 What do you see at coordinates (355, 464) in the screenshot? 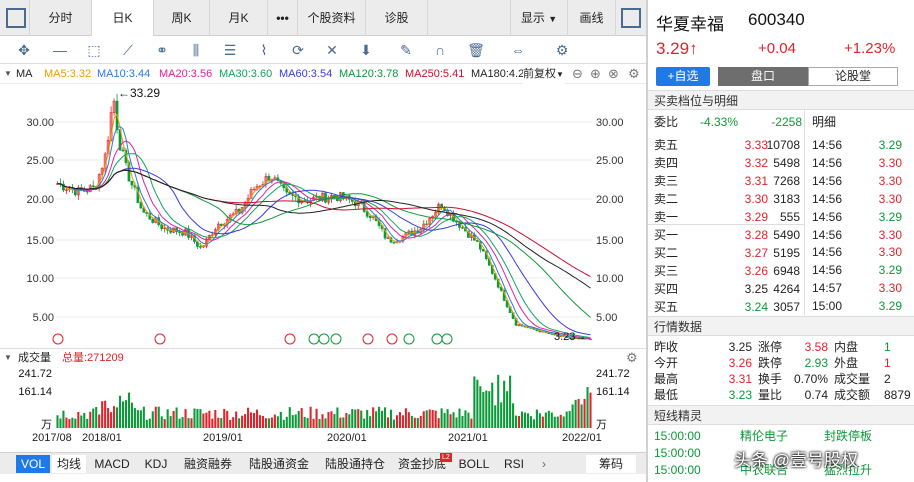
I see `tab-hk-holding: 陆股通持仓` at bounding box center [355, 464].